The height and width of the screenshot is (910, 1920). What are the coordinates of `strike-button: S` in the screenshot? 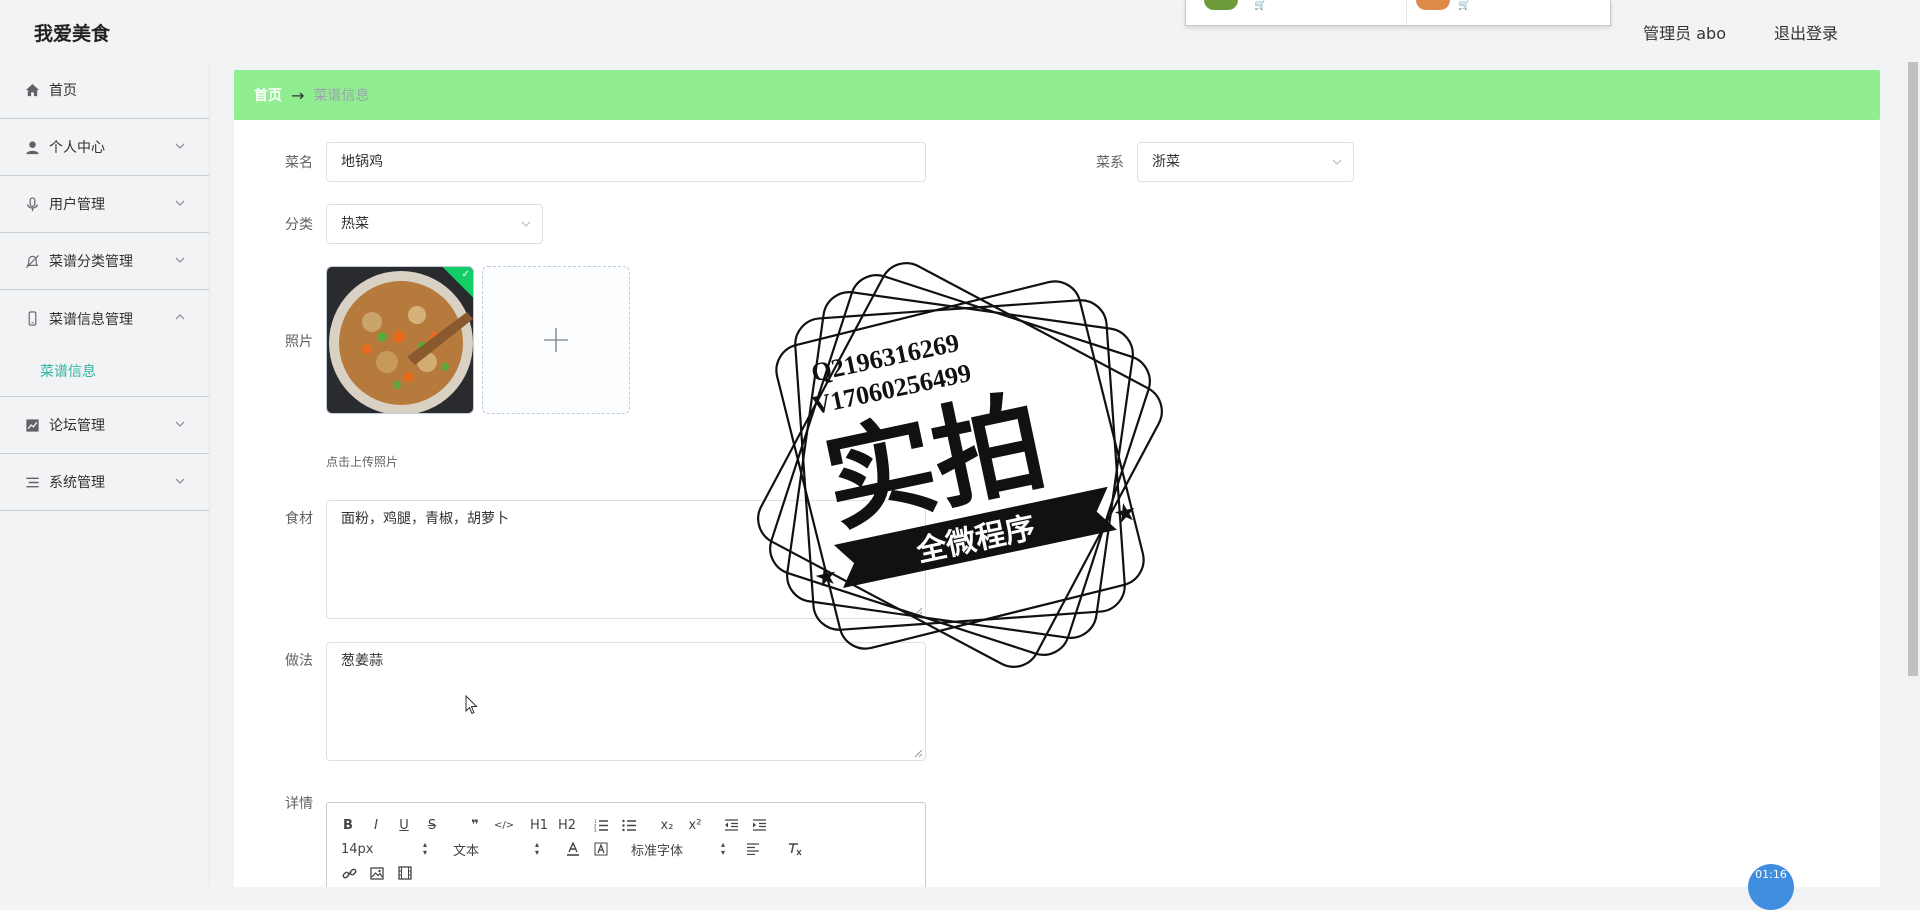 It's located at (432, 825).